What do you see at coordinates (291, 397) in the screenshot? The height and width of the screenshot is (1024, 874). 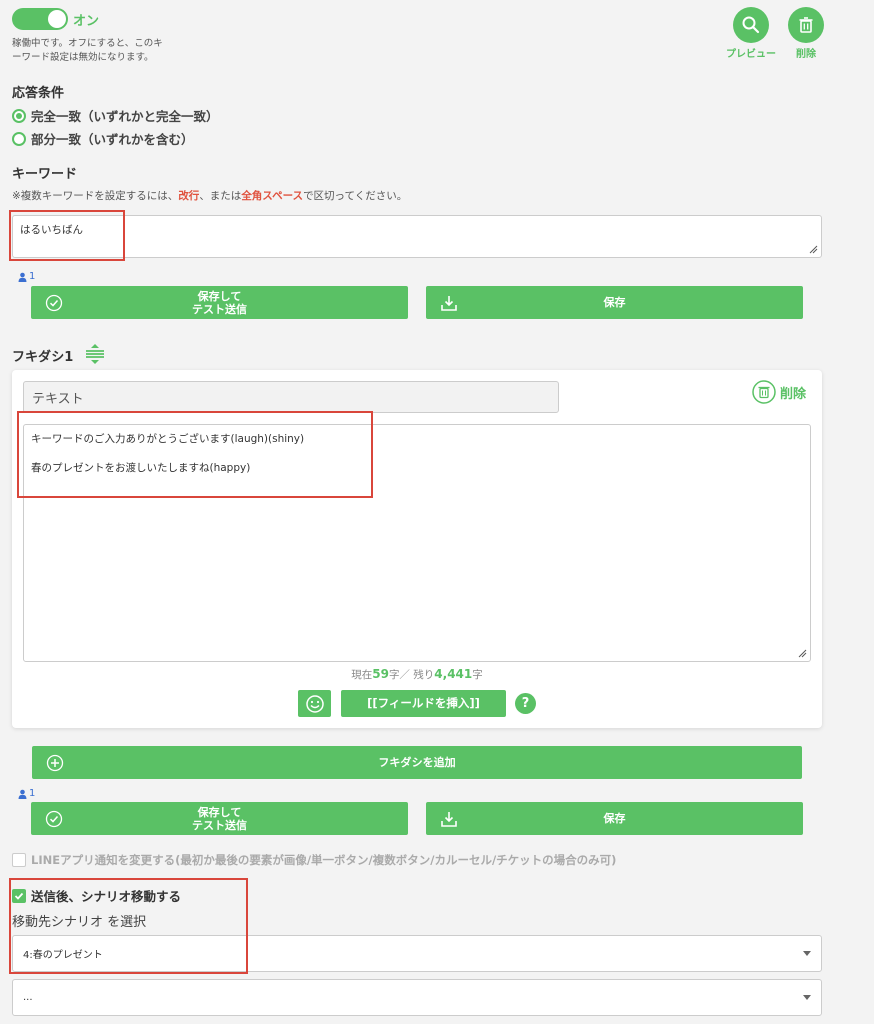 I see `bubble-type-select: テキスト` at bounding box center [291, 397].